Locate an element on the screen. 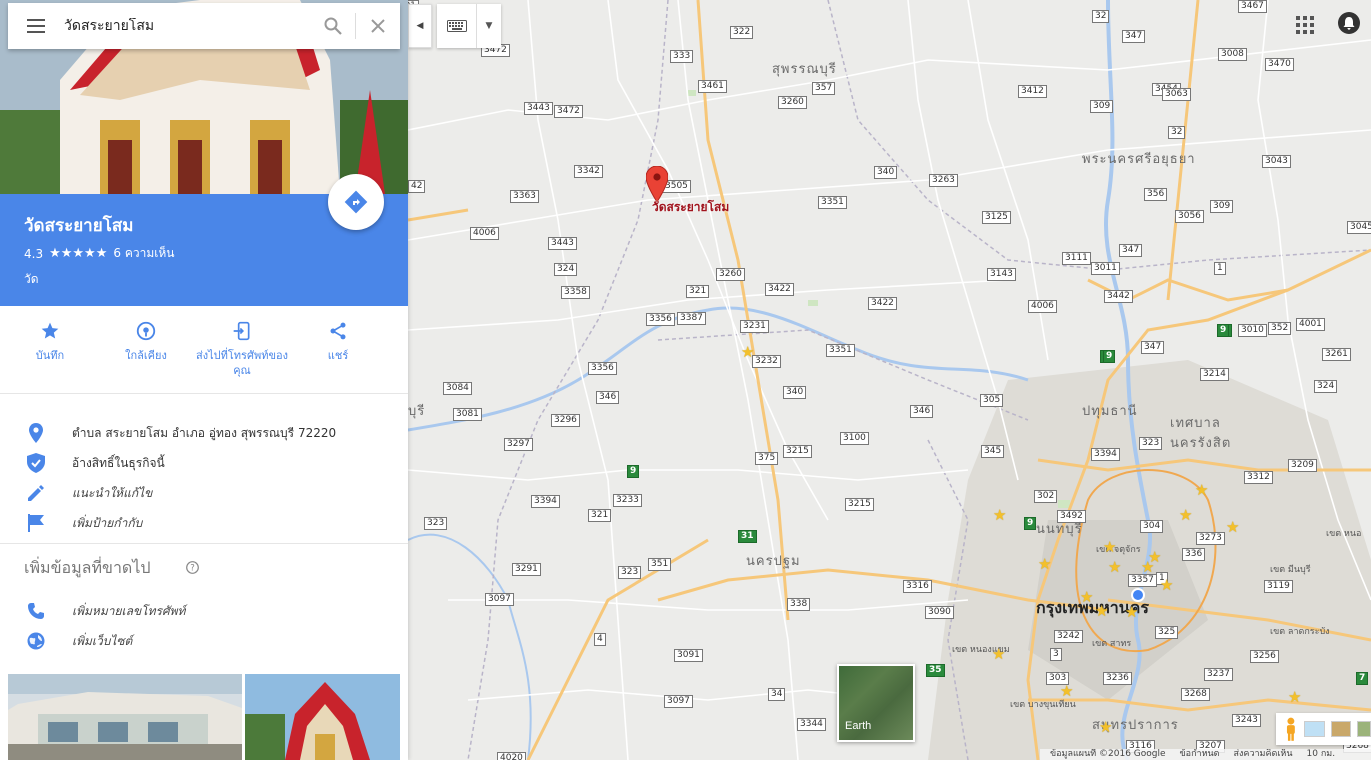  road-shield: 9 is located at coordinates (633, 471).